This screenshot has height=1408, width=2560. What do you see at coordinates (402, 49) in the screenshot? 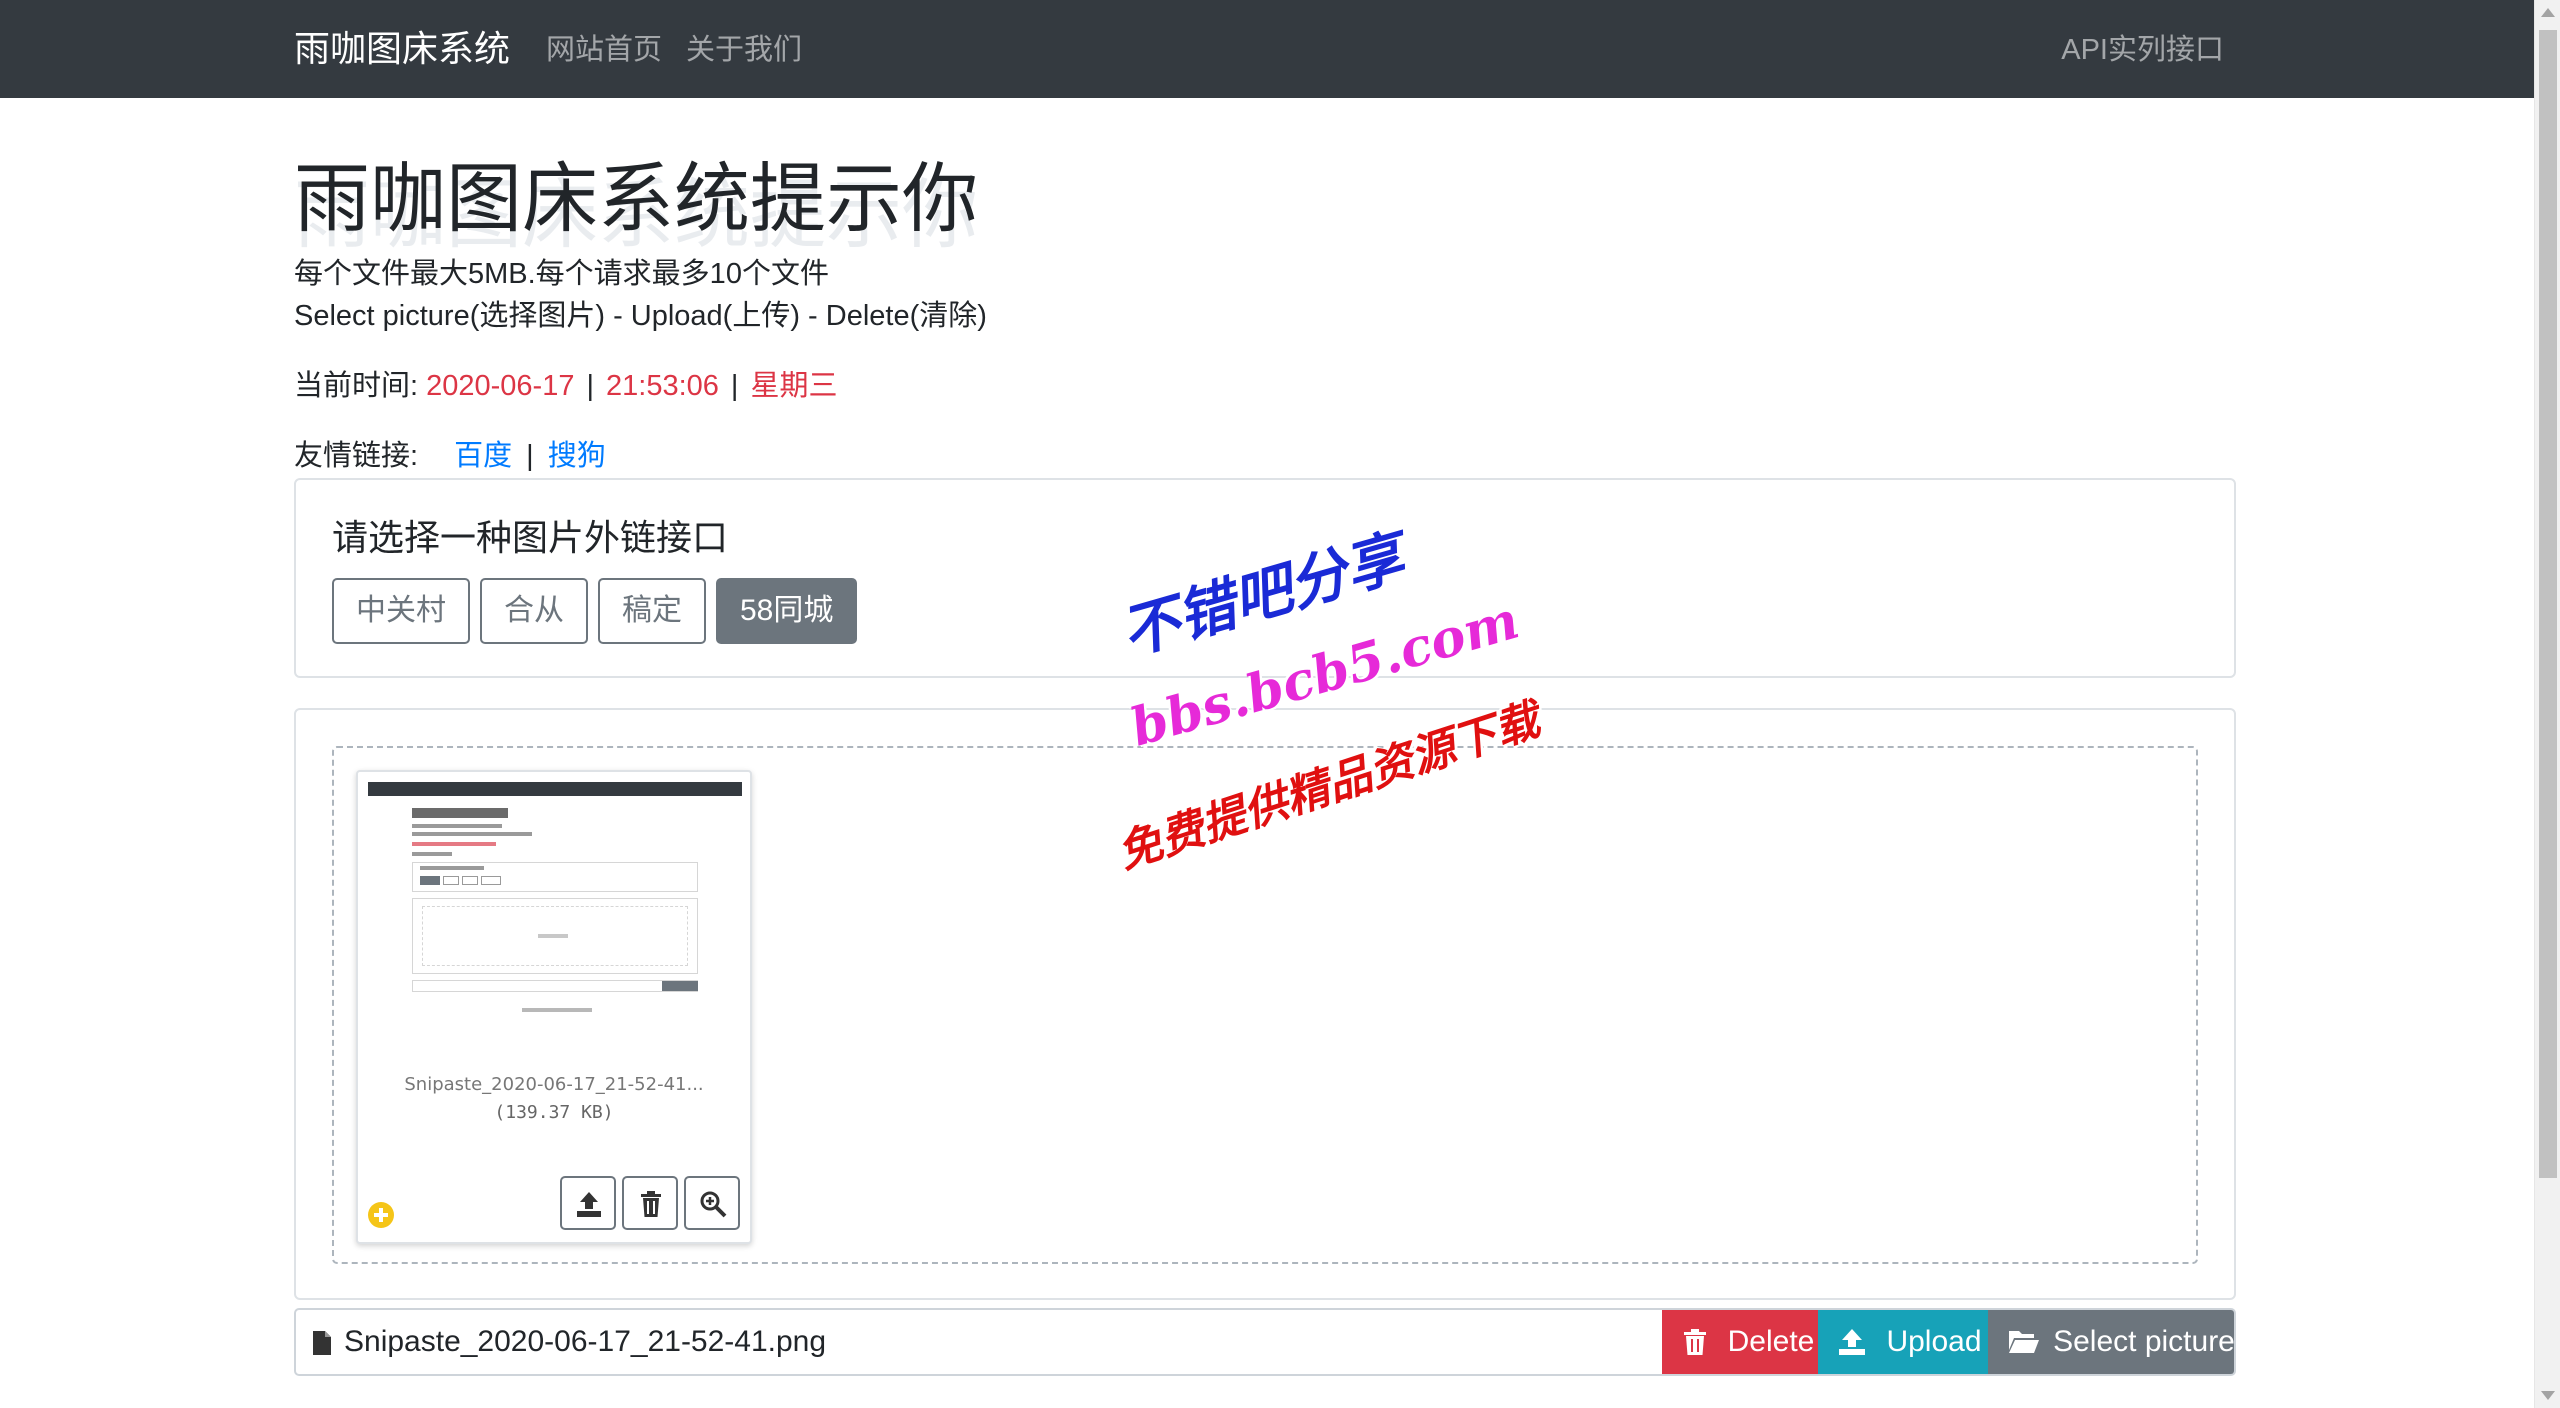
I see `brand-link: 雨咖图床系统` at bounding box center [402, 49].